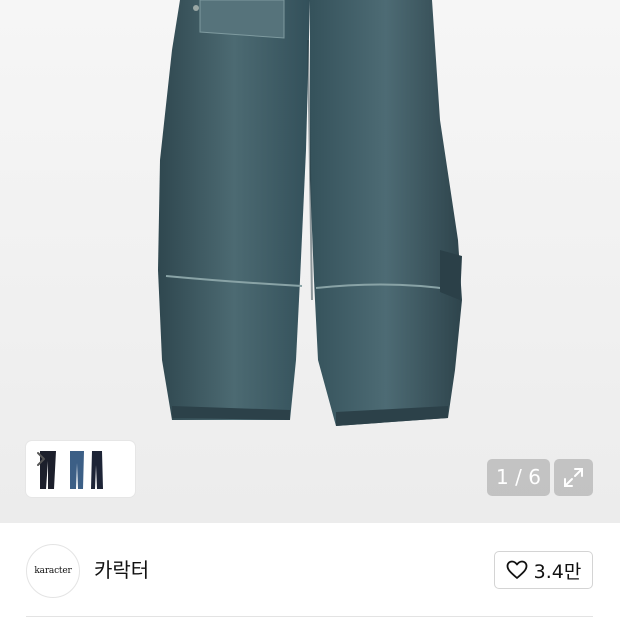 The width and height of the screenshot is (620, 620). Describe the element at coordinates (309, 616) in the screenshot. I see `divider` at that location.